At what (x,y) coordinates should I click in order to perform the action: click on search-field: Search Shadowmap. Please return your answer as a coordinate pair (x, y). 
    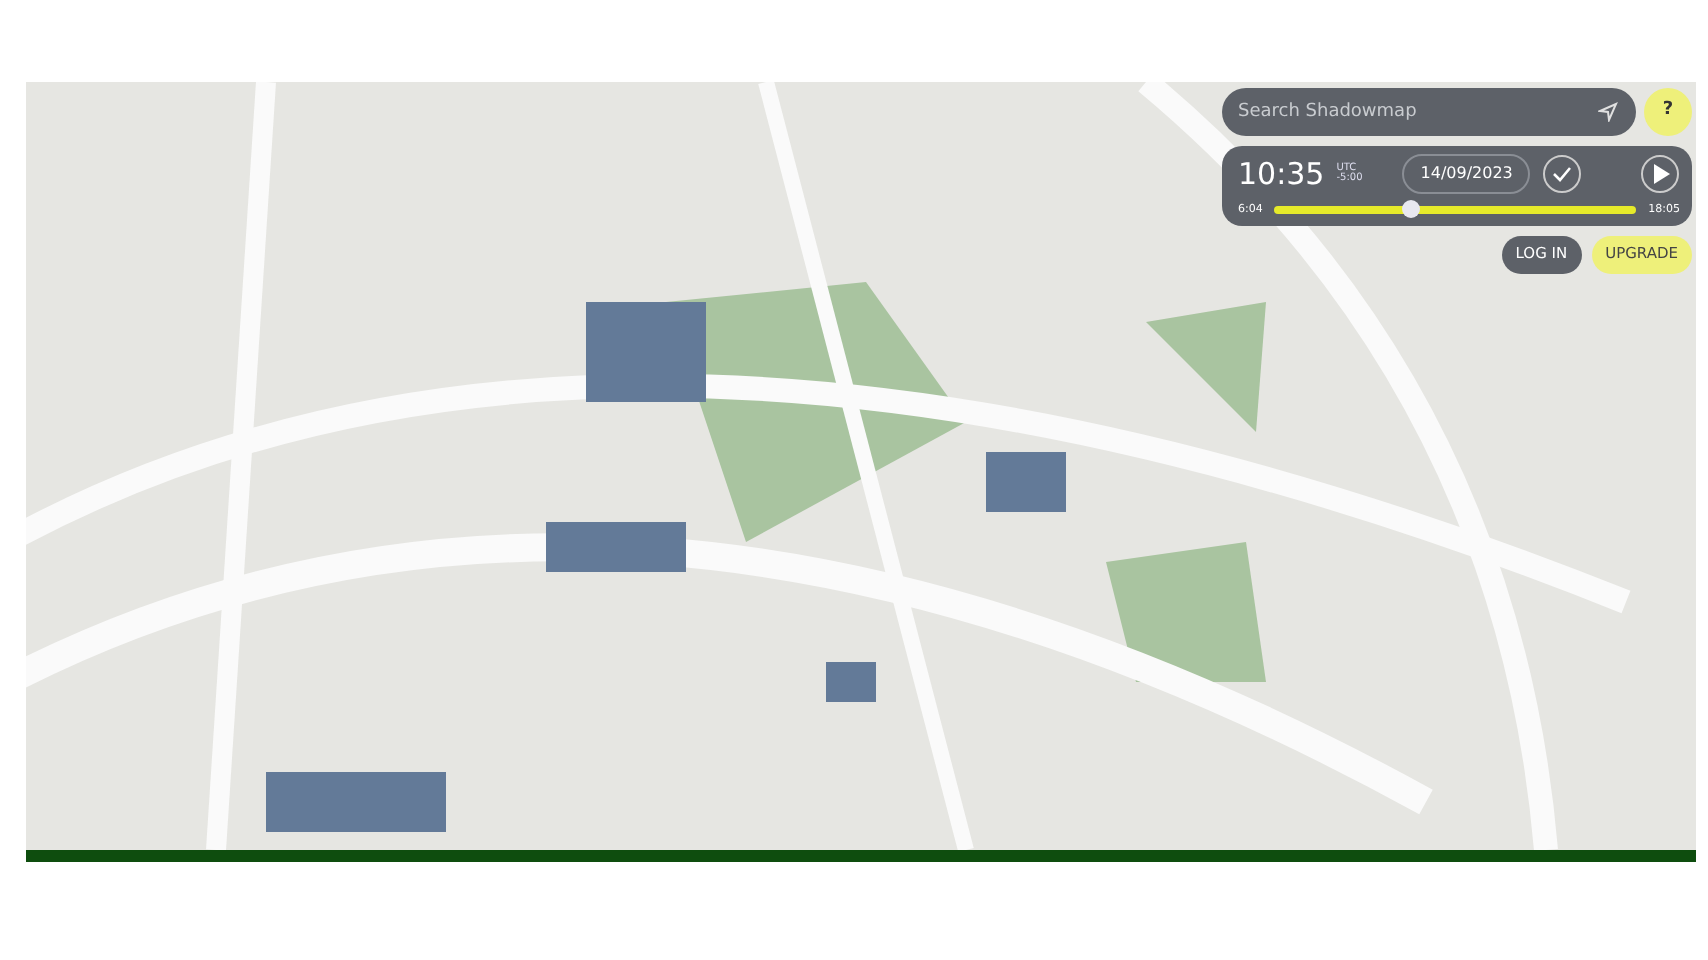
    Looking at the image, I should click on (1429, 112).